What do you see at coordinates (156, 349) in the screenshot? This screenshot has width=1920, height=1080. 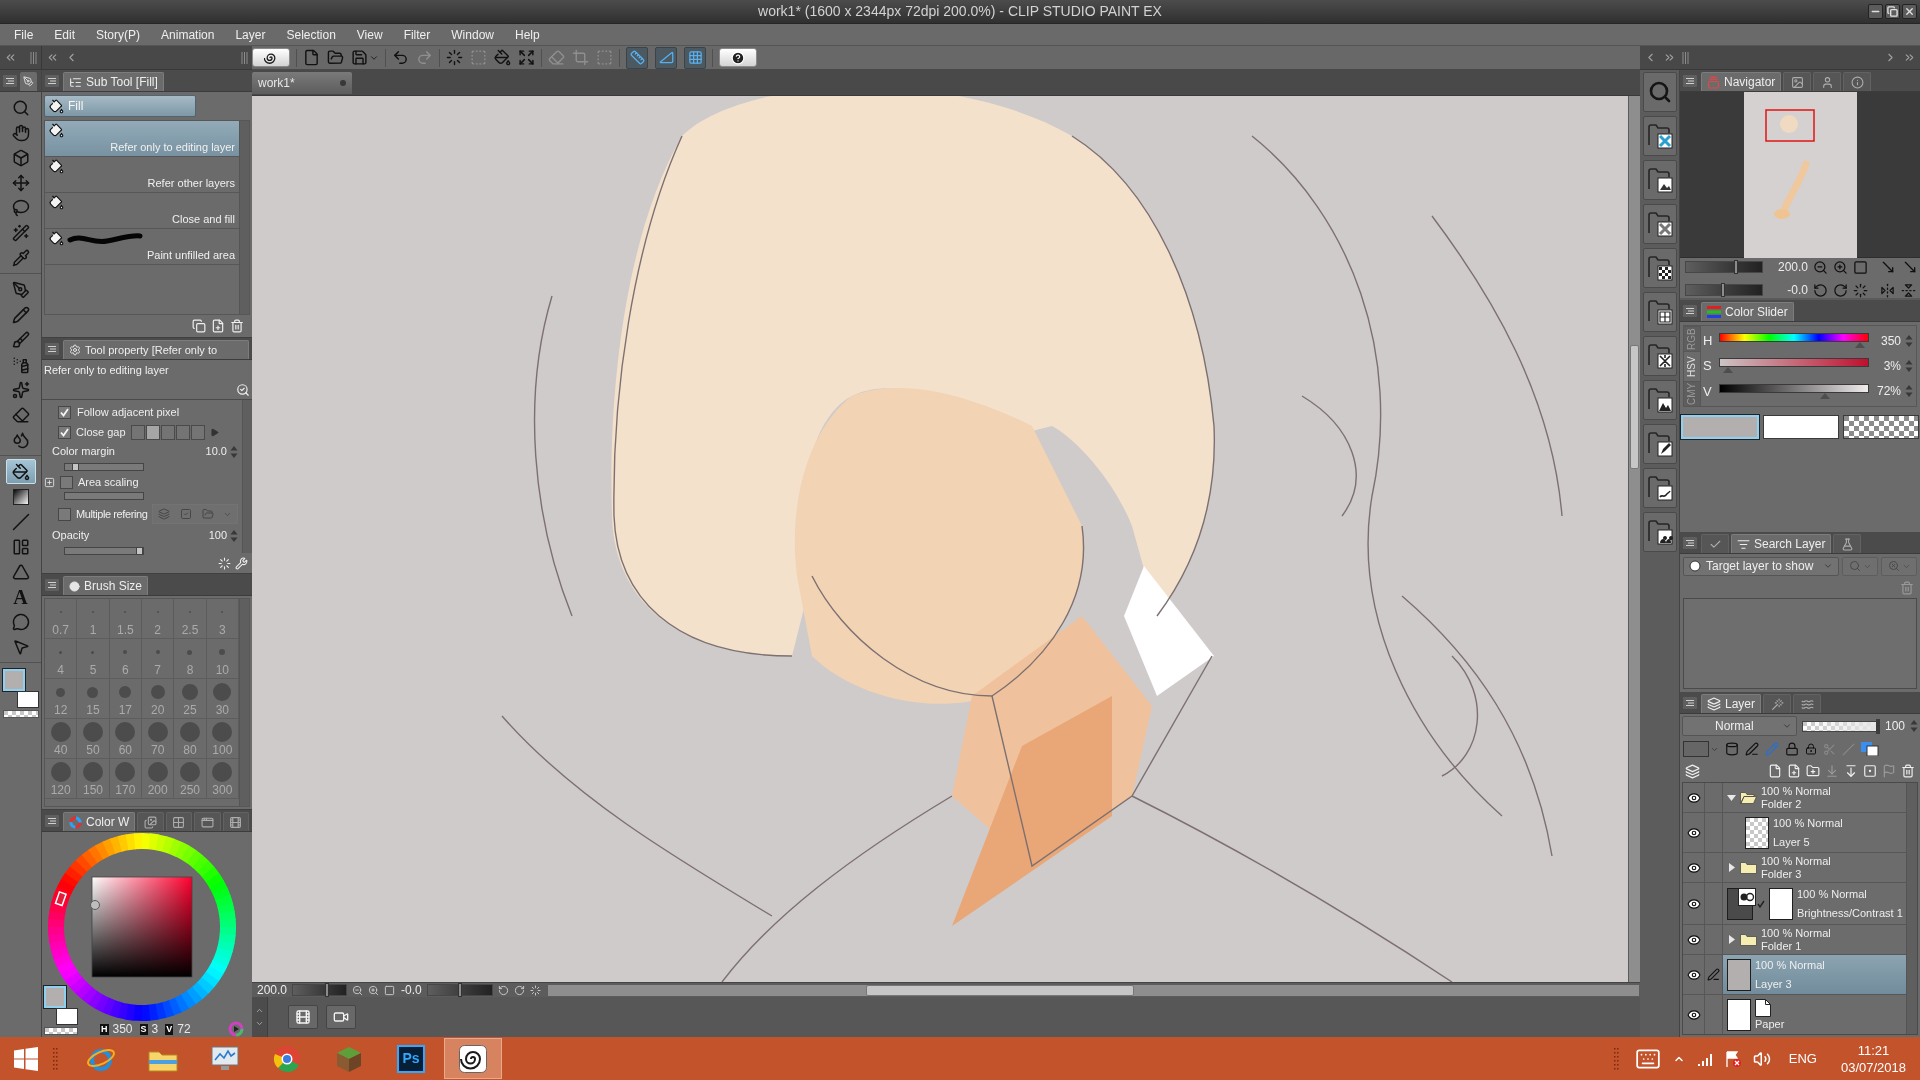 I see `panel-tab: Tool property [Refer only to` at bounding box center [156, 349].